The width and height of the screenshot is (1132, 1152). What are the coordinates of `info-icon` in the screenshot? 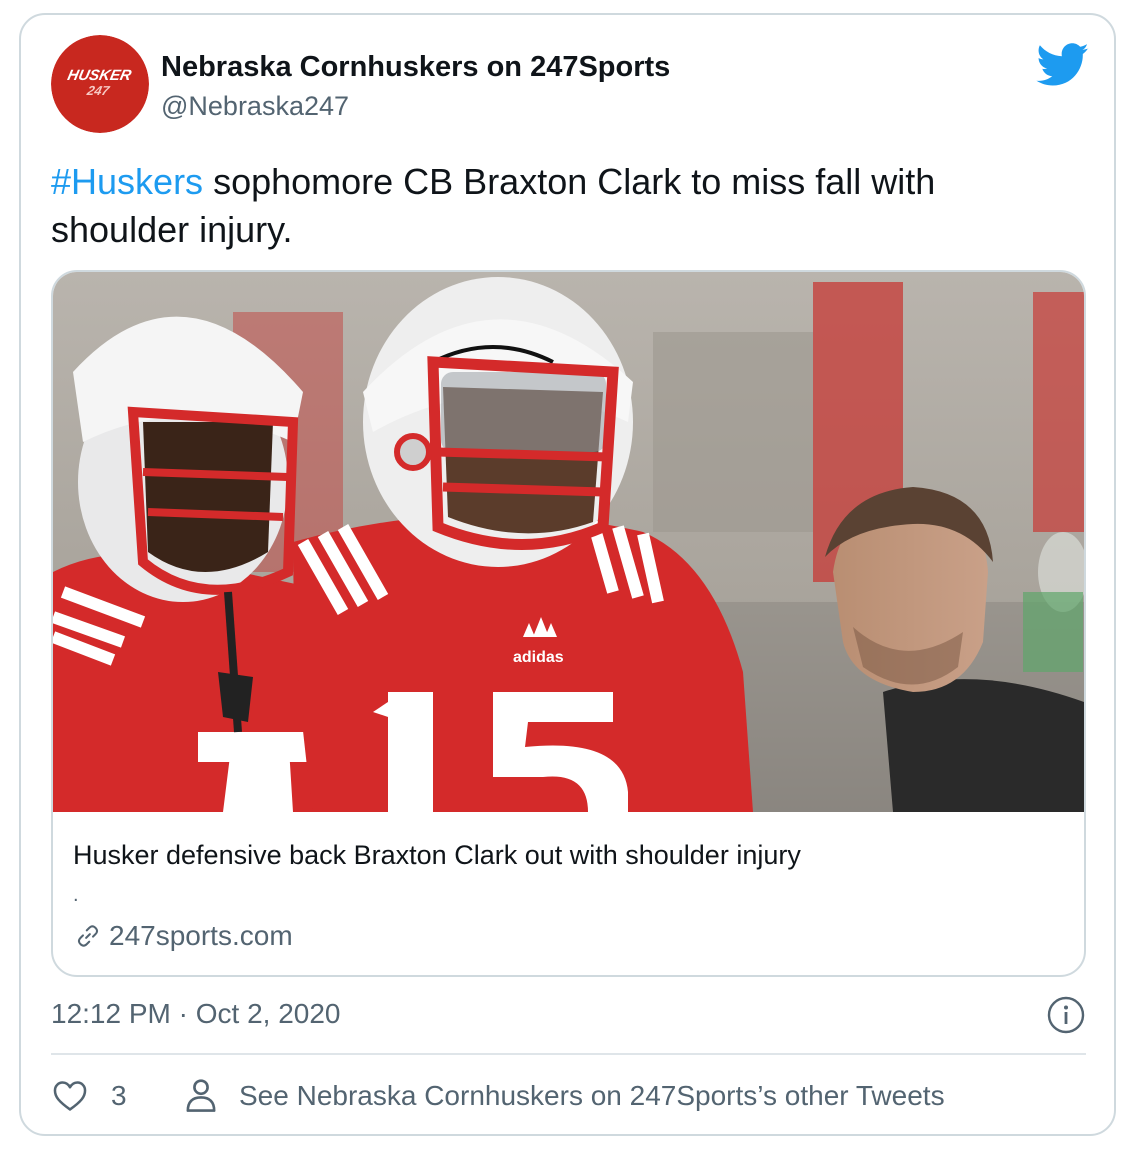 It's located at (1066, 1015).